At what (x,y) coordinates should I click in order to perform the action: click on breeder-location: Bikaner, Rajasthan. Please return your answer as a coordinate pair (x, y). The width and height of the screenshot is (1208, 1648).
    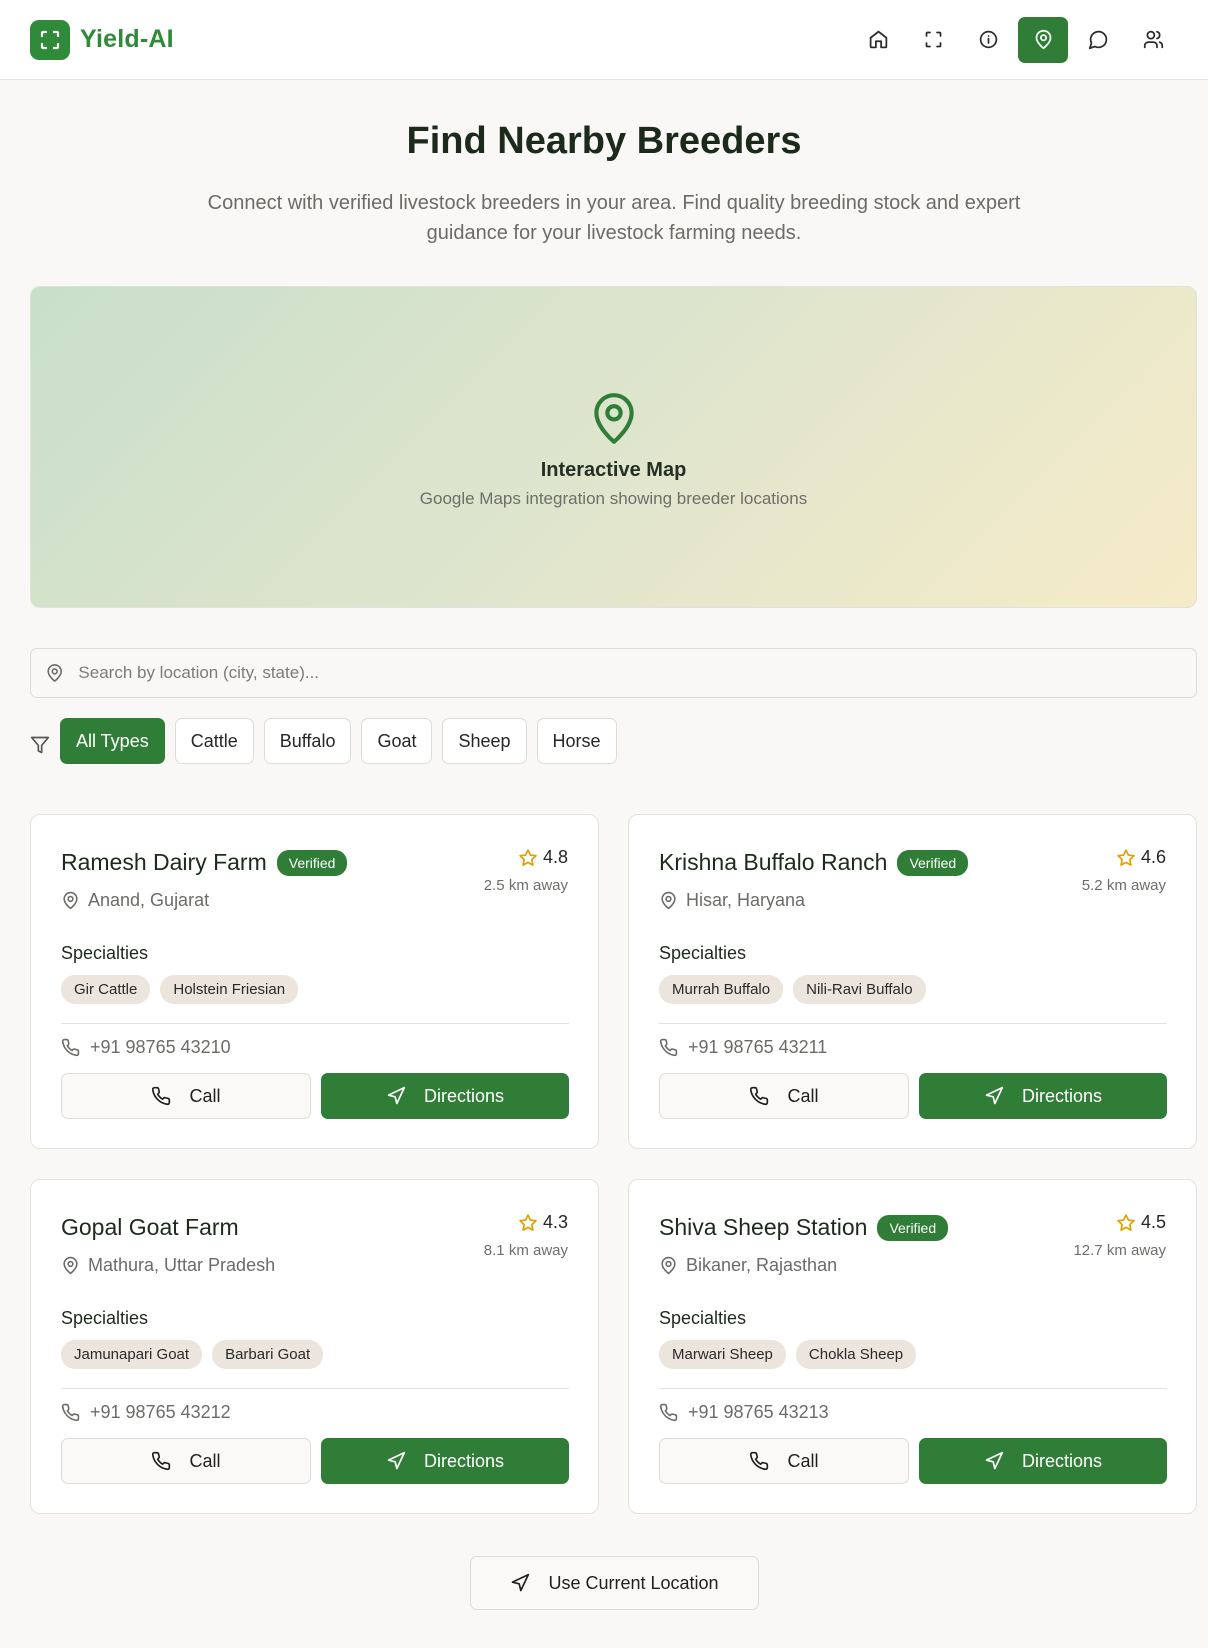
    Looking at the image, I should click on (748, 1265).